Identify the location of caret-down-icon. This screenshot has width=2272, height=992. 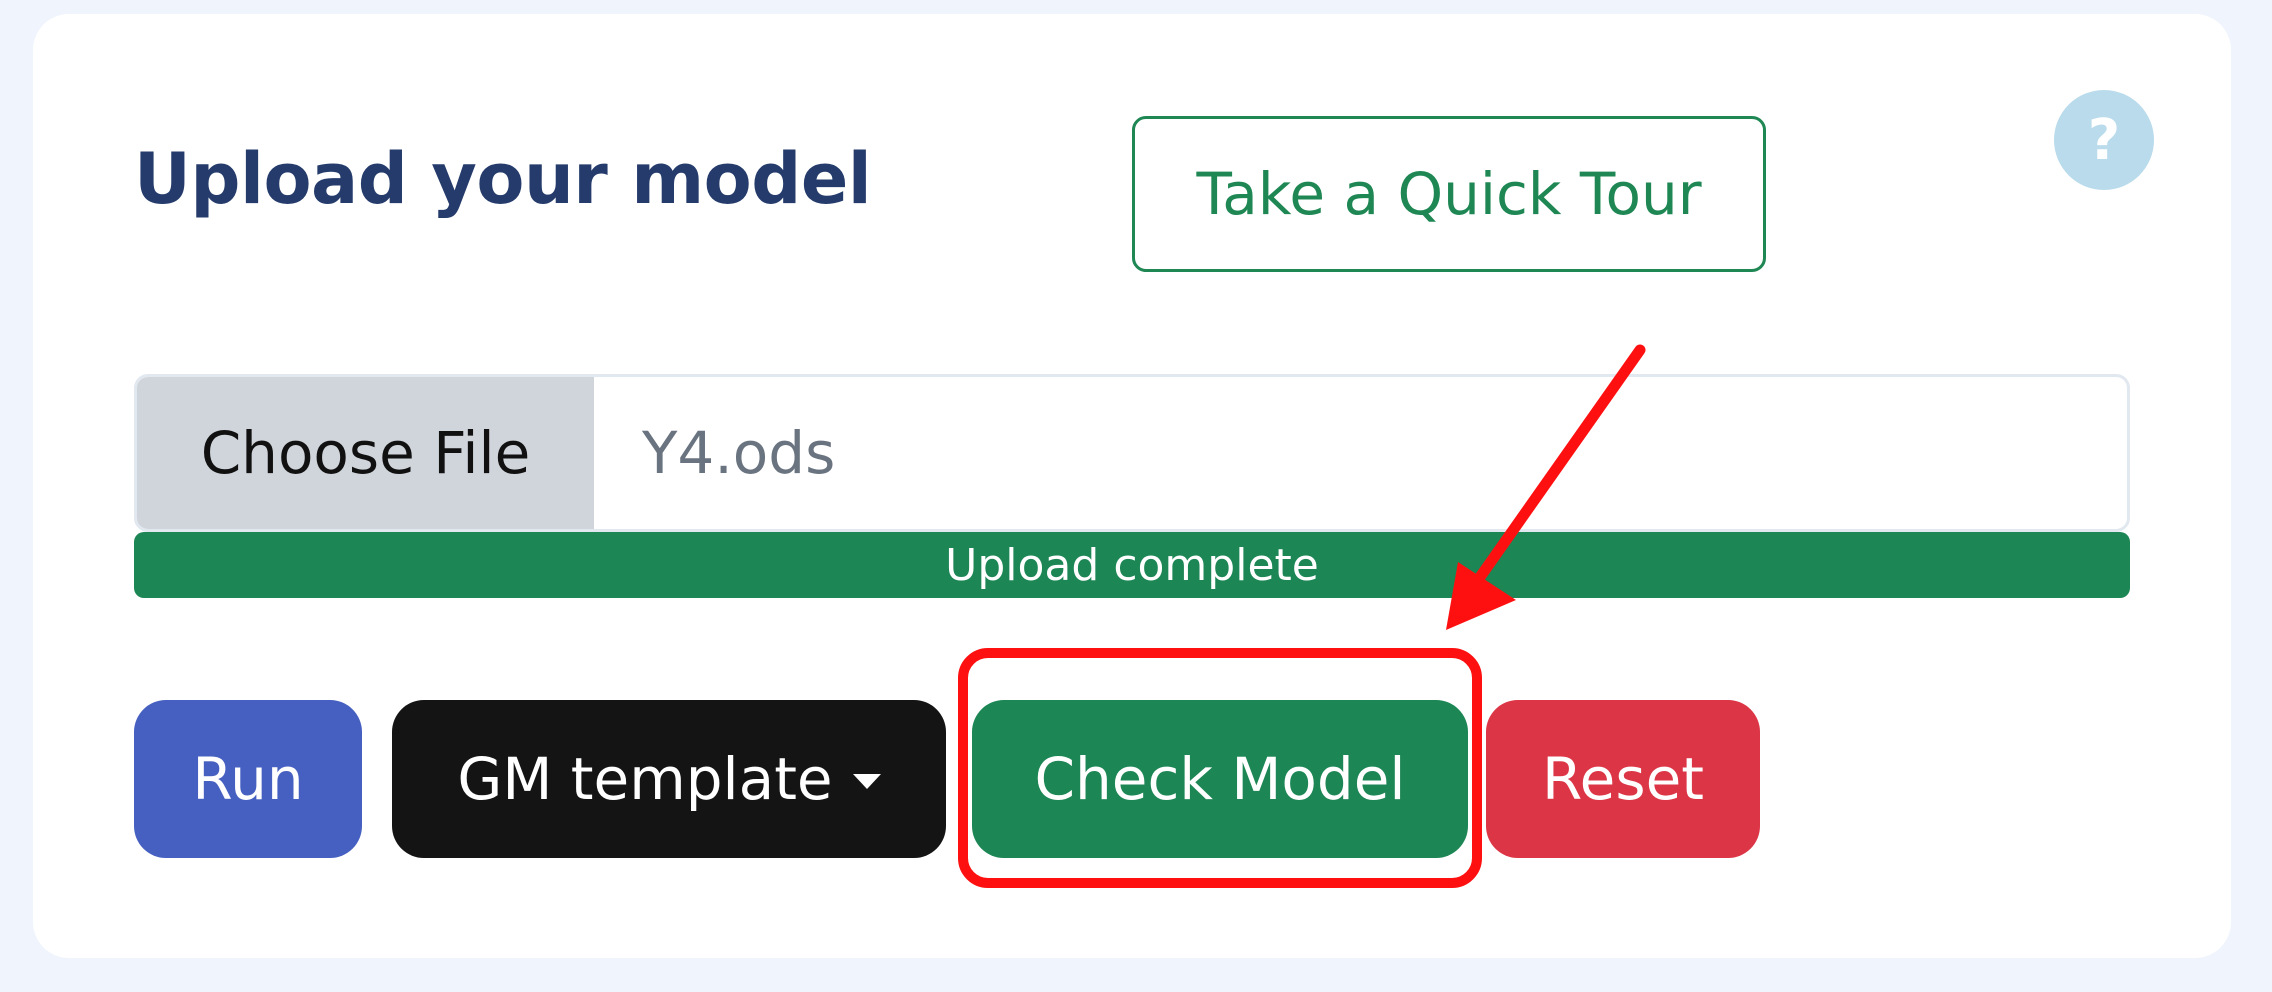
(866, 781).